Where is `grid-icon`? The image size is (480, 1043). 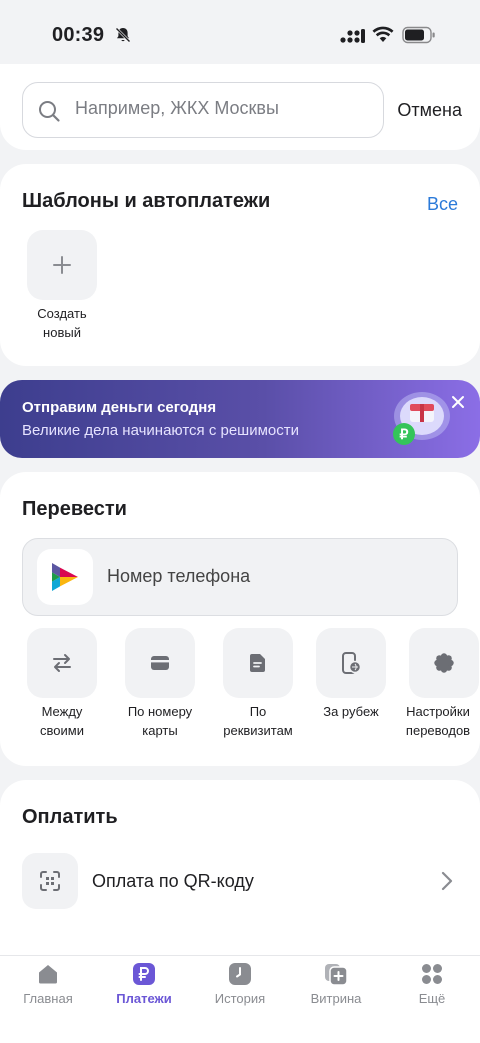 grid-icon is located at coordinates (432, 974).